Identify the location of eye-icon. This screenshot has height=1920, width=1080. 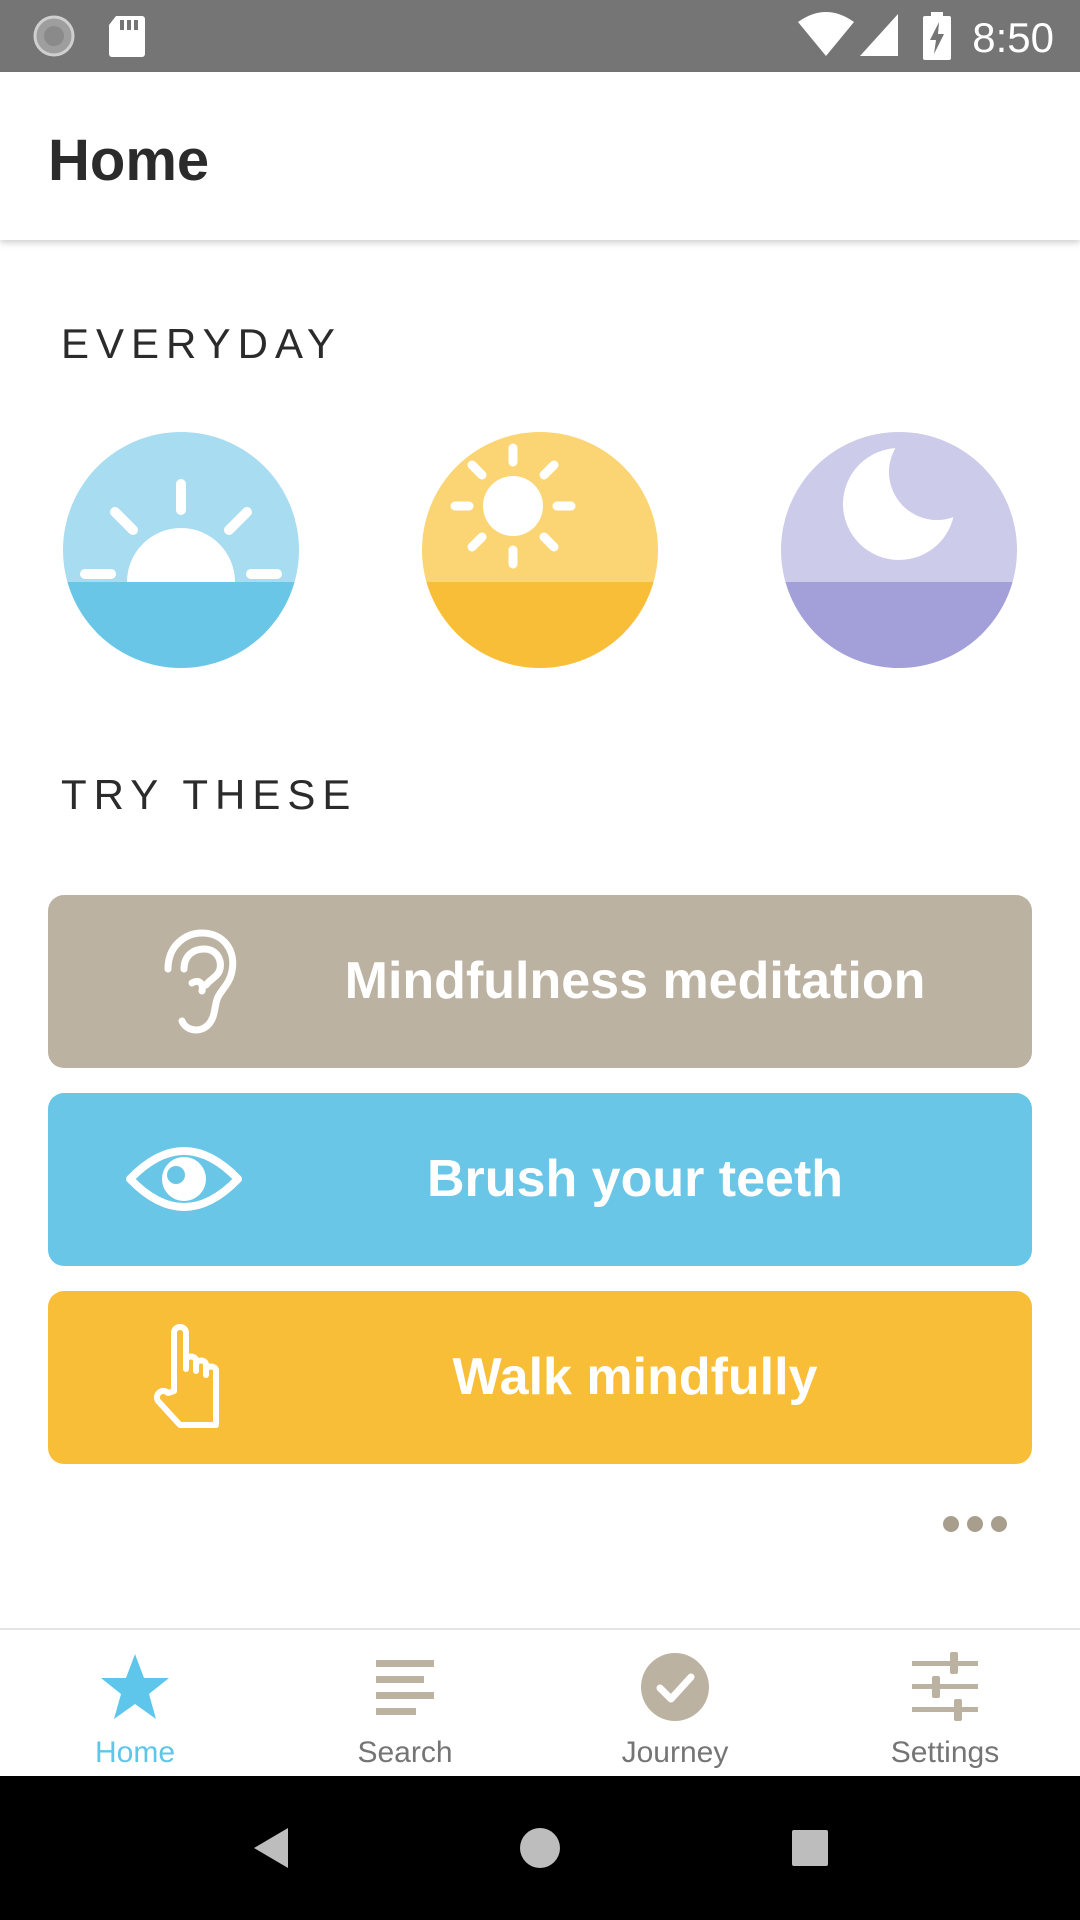
(184, 1179).